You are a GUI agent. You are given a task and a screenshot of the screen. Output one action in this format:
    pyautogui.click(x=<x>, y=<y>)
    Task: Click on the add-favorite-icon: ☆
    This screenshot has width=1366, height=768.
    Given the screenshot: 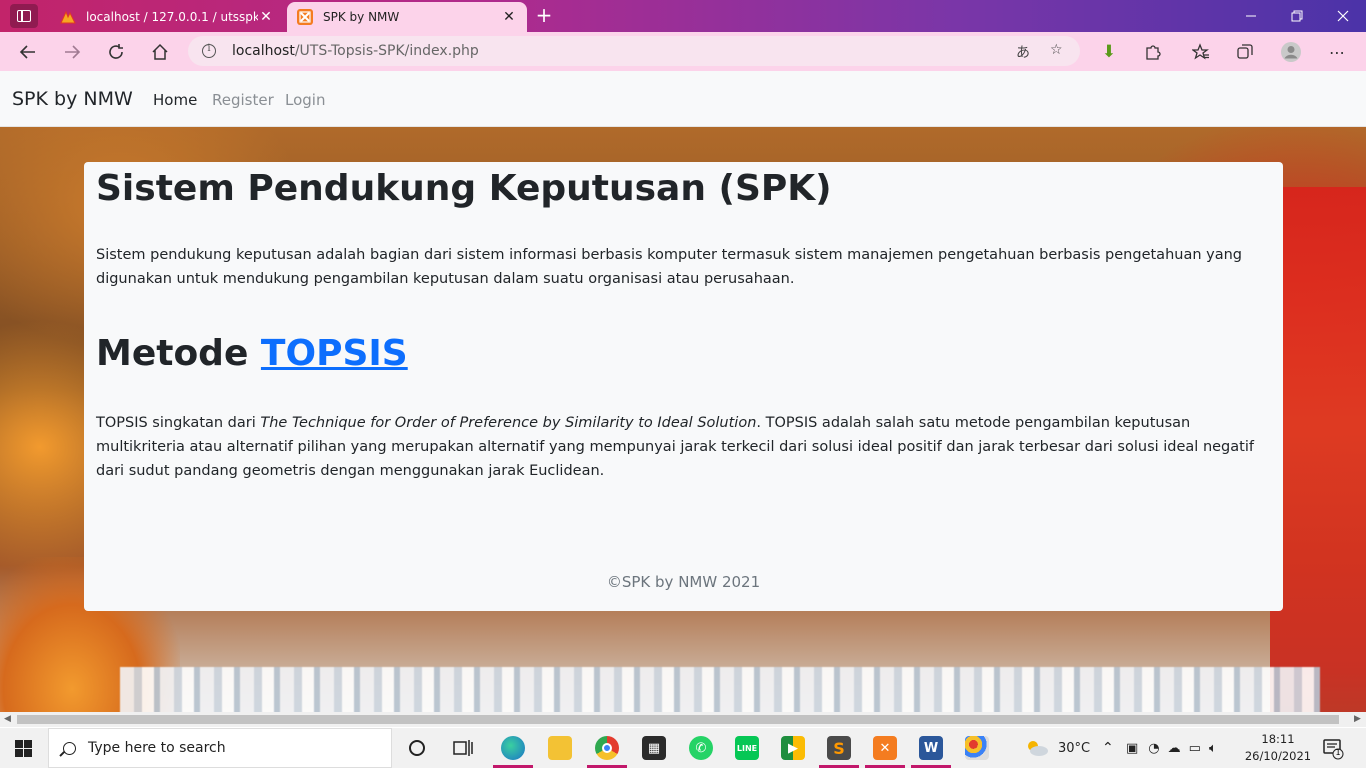 What is the action you would take?
    pyautogui.click(x=1056, y=50)
    